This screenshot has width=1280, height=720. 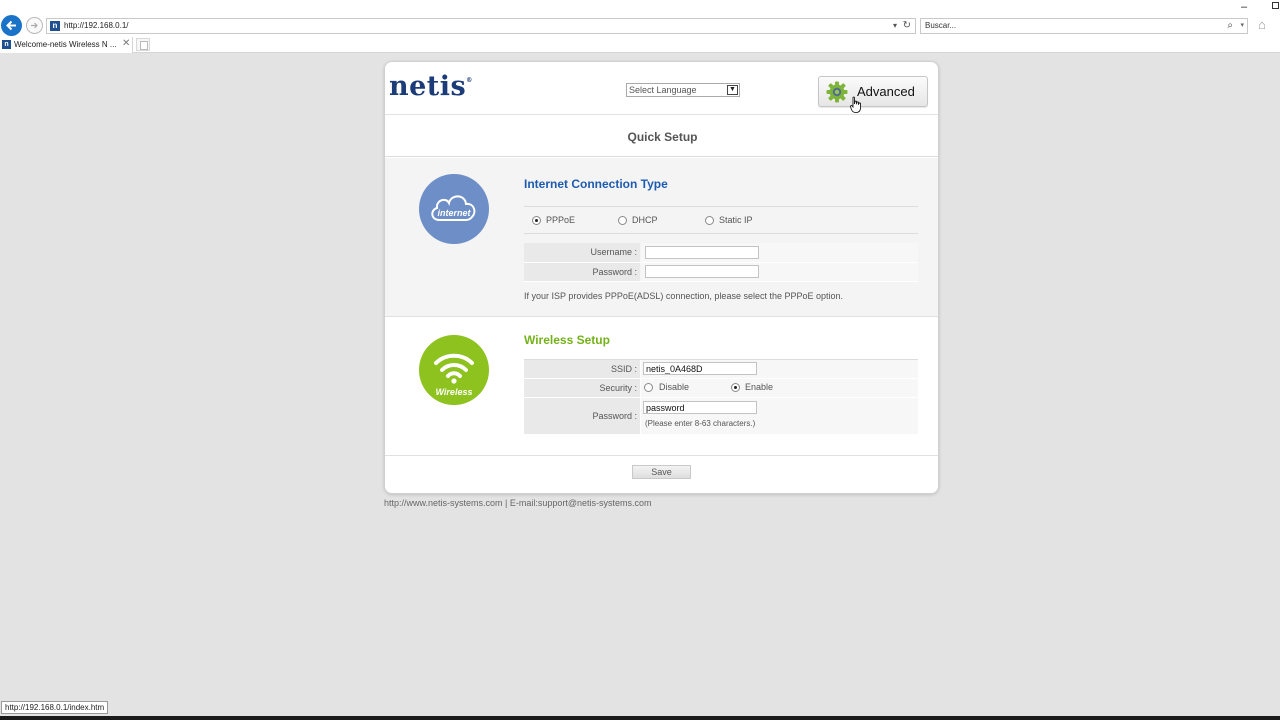 What do you see at coordinates (536, 220) in the screenshot?
I see `pppoe-radio` at bounding box center [536, 220].